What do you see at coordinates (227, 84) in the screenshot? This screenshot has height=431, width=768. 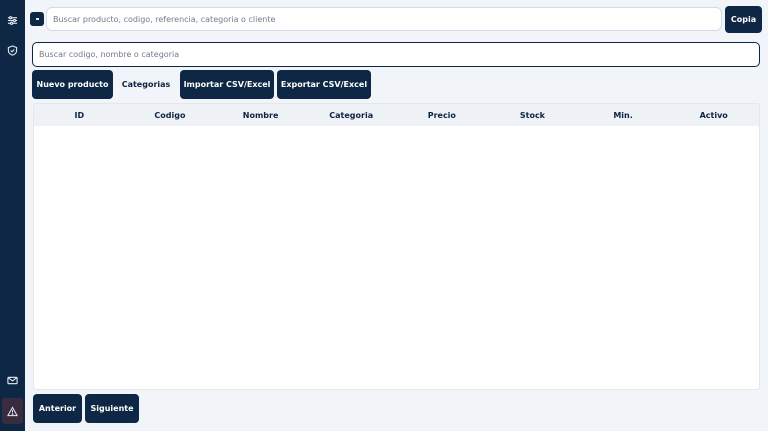 I see `import-csv-button: Importar CSV/Excel` at bounding box center [227, 84].